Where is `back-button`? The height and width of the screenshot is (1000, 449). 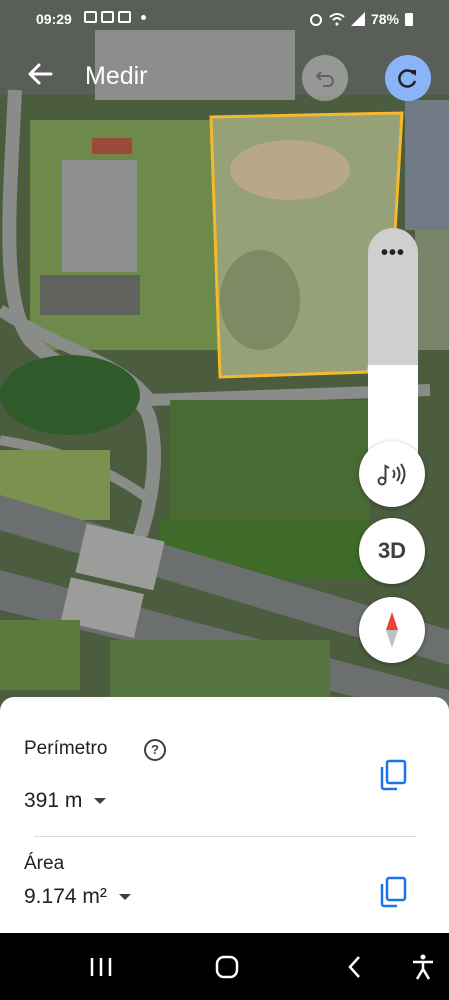
back-button is located at coordinates (40, 74).